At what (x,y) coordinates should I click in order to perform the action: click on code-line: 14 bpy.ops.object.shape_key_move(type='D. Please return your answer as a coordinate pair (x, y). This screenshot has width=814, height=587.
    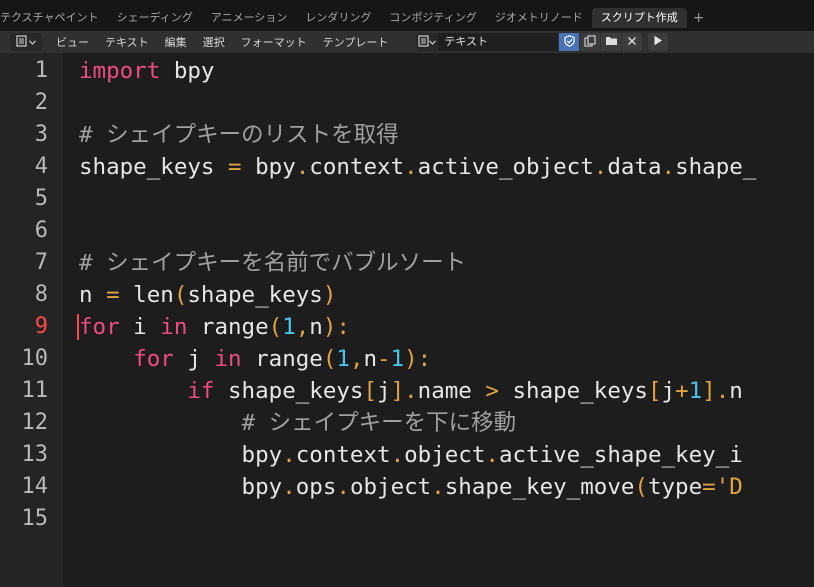
    Looking at the image, I should click on (407, 487).